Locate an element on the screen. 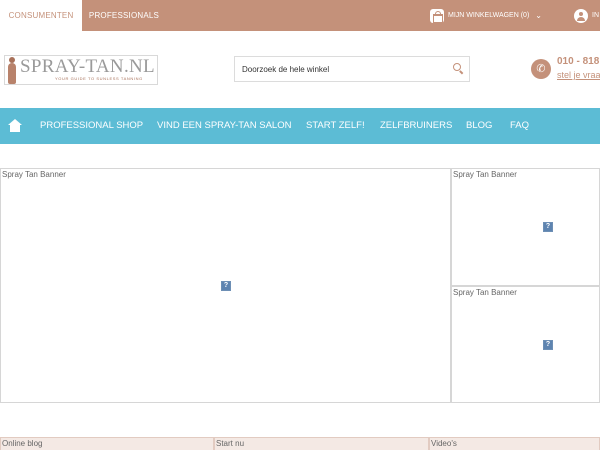 The height and width of the screenshot is (450, 600). nav-item-vind-salon: VIND EEN SPRAY-TAN SALON is located at coordinates (224, 126).